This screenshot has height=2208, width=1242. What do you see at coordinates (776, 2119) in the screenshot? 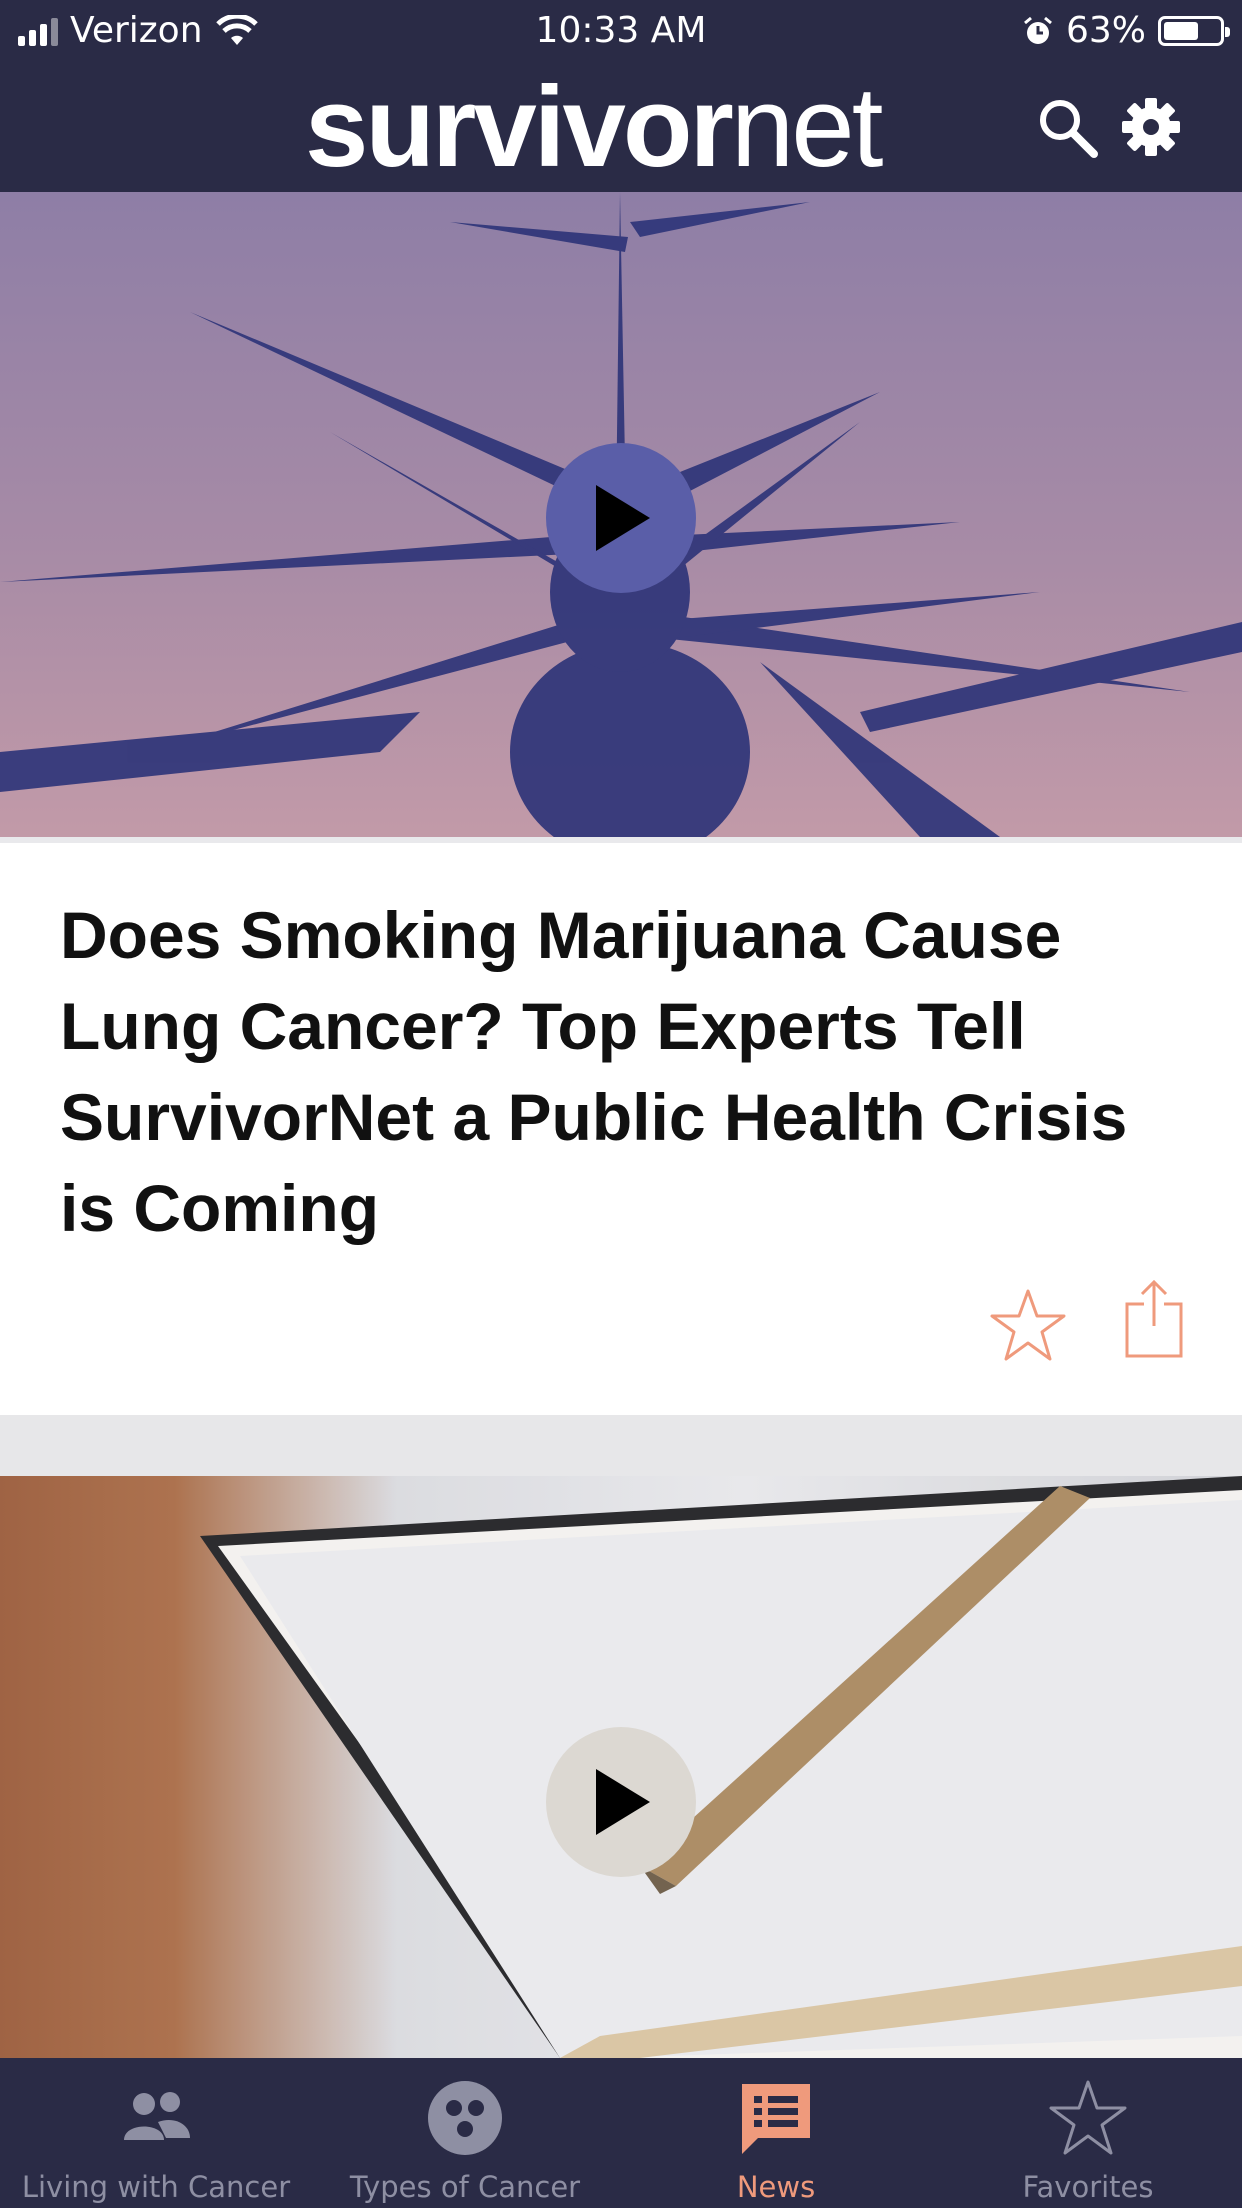
I see `news-icon` at bounding box center [776, 2119].